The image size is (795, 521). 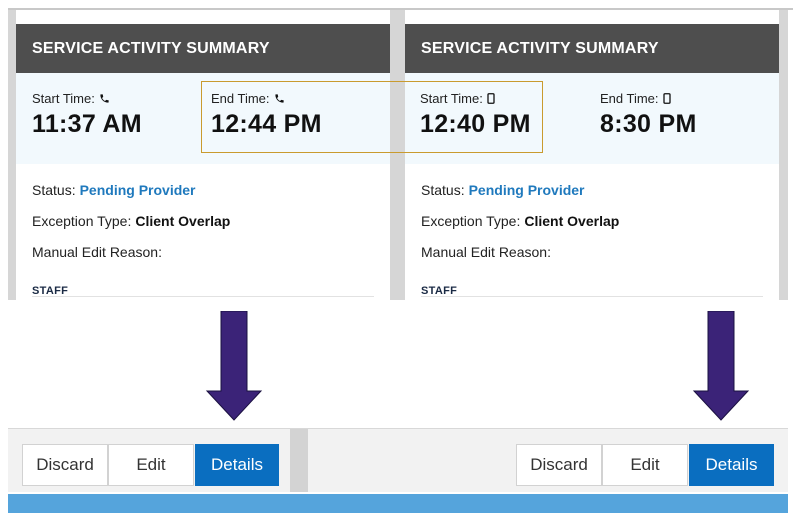 What do you see at coordinates (12, 155) in the screenshot?
I see `left-gutter` at bounding box center [12, 155].